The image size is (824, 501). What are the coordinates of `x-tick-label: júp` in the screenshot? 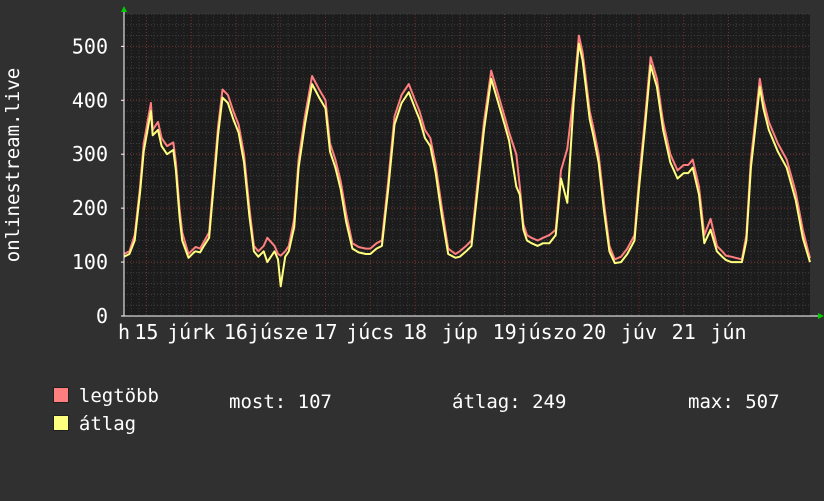 It's located at (460, 332).